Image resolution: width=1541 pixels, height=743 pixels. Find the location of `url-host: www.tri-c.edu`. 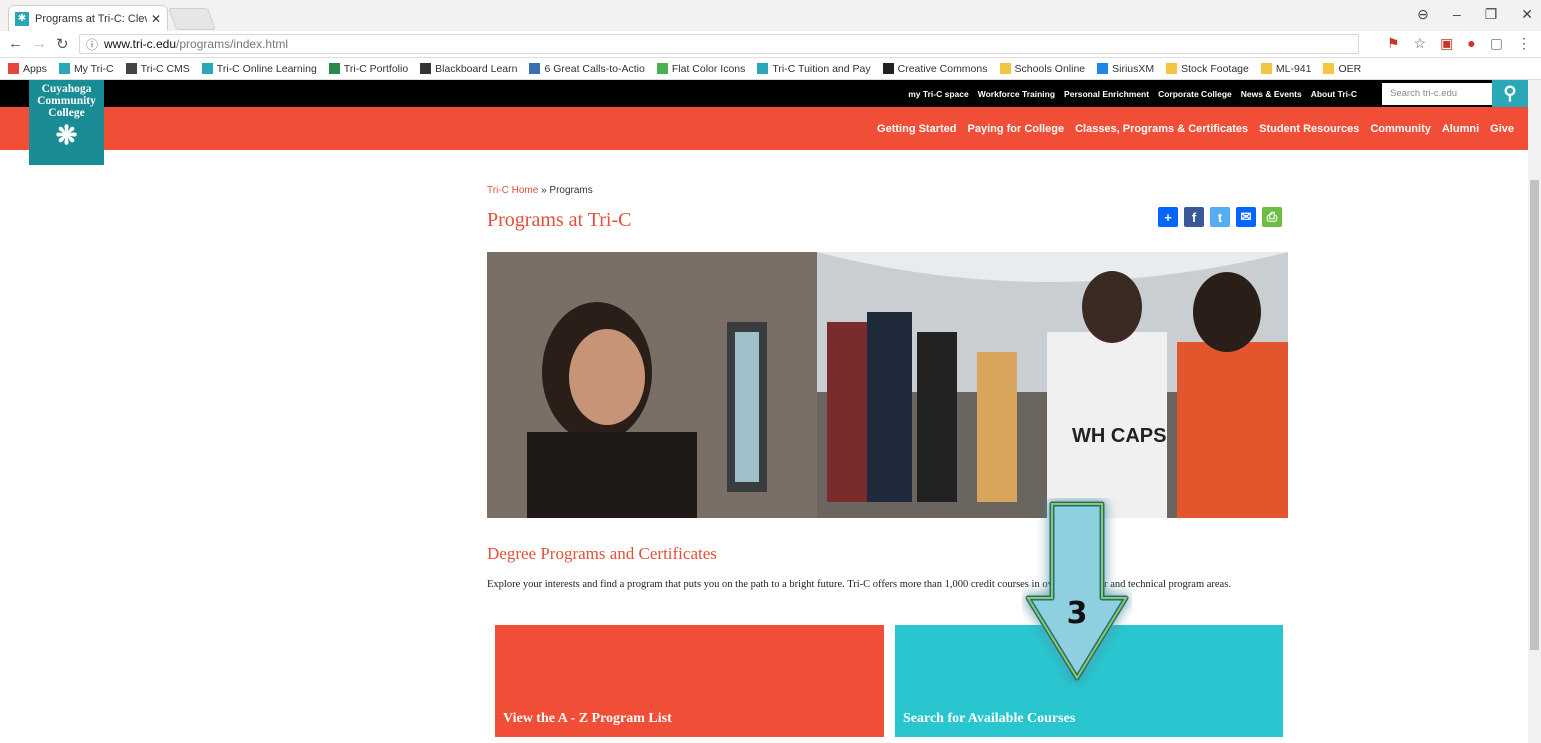

url-host: www.tri-c.edu is located at coordinates (140, 44).